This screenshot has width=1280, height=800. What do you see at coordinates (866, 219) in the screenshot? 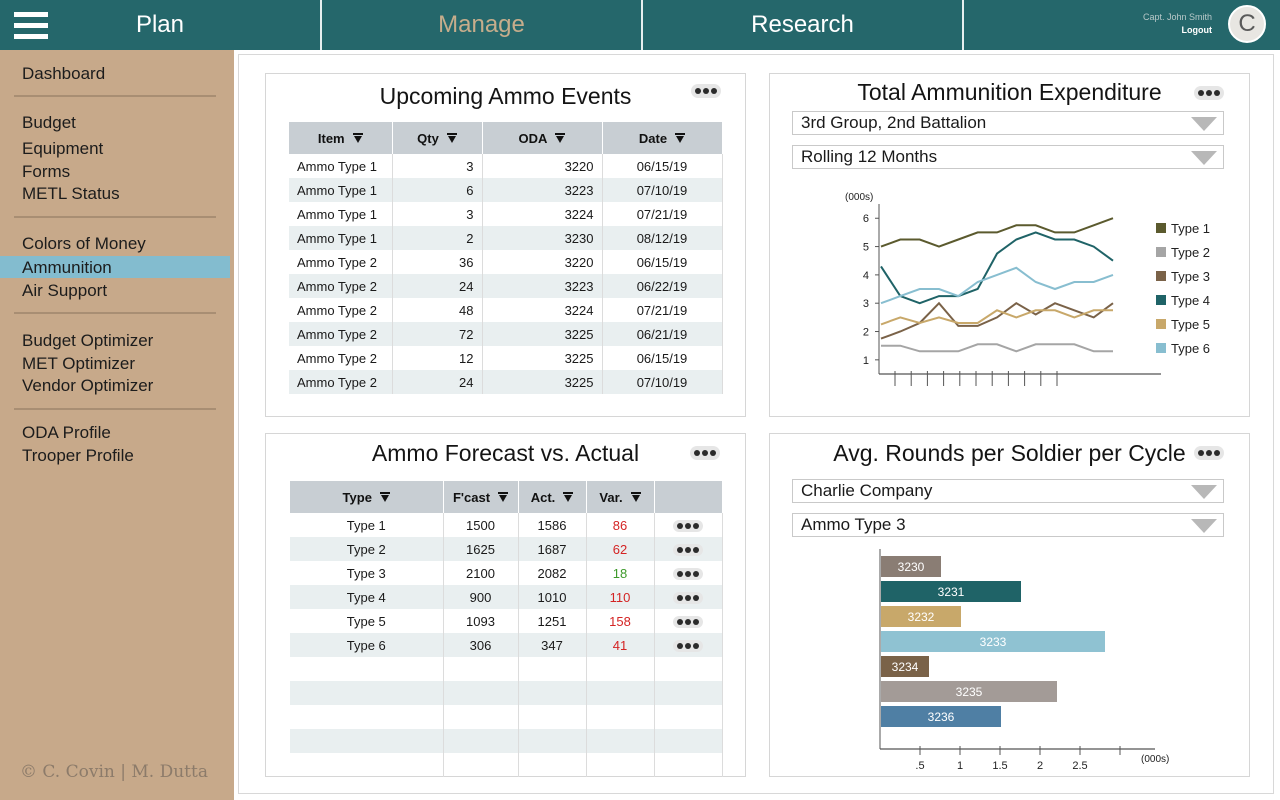
I see `y-tick-label: 6` at bounding box center [866, 219].